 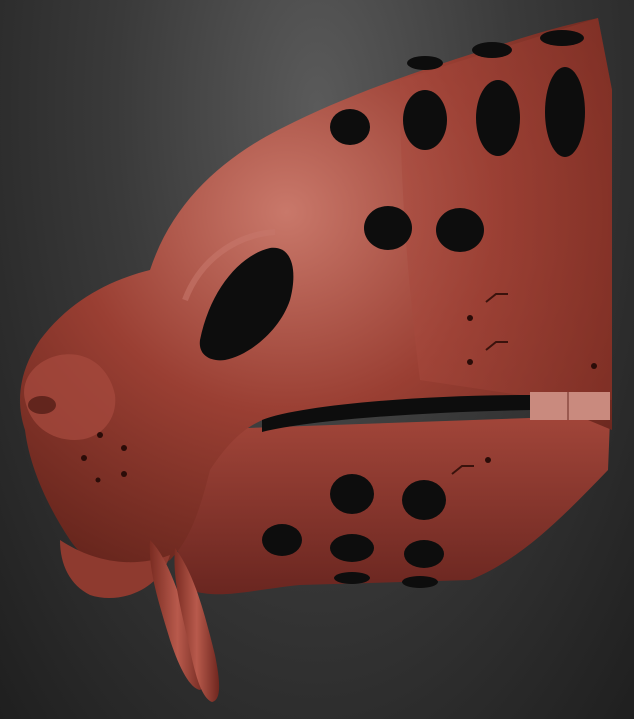 I want to click on nostril, so click(x=42, y=405).